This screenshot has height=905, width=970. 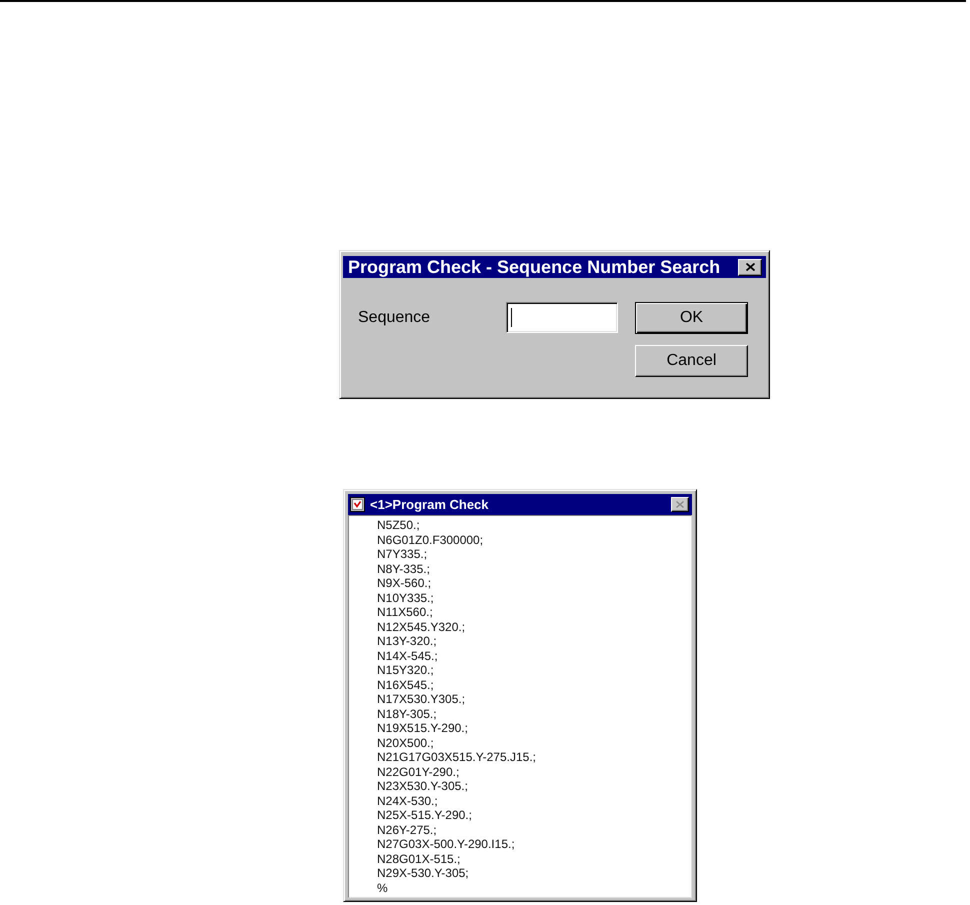 I want to click on code-line: N10Y335.;, so click(x=406, y=597).